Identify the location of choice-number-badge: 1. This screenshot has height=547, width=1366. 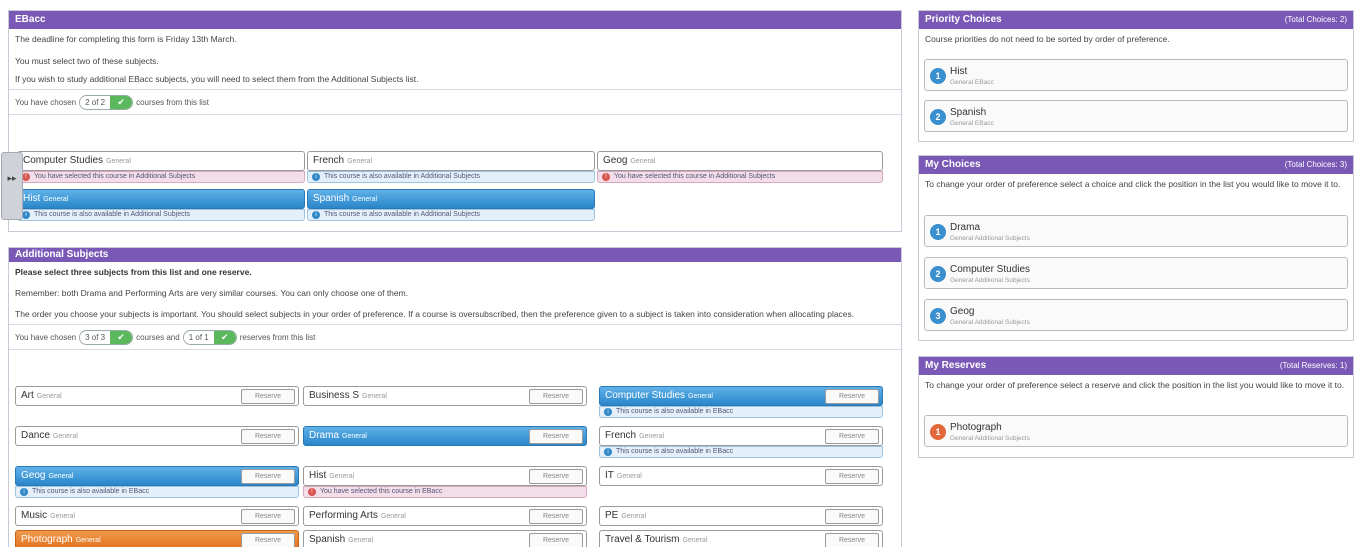
(938, 232).